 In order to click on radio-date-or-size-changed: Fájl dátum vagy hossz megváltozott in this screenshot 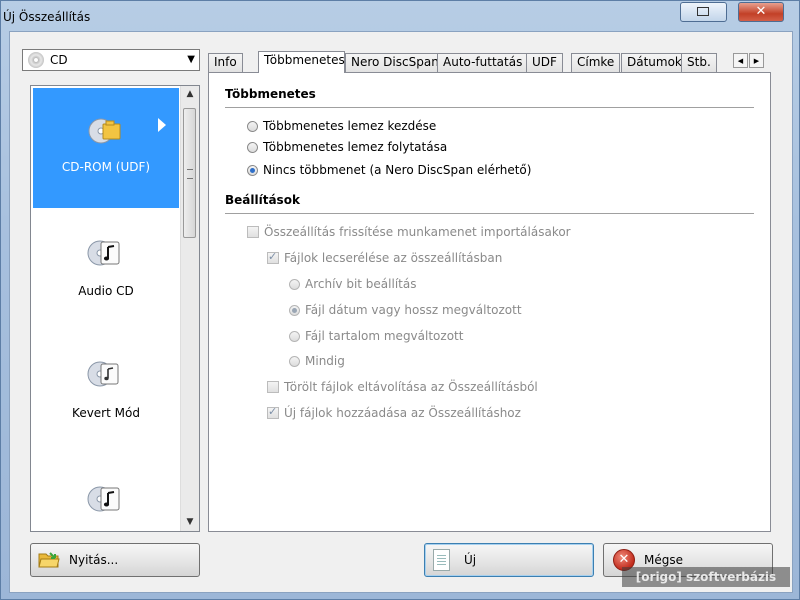, I will do `click(405, 310)`.